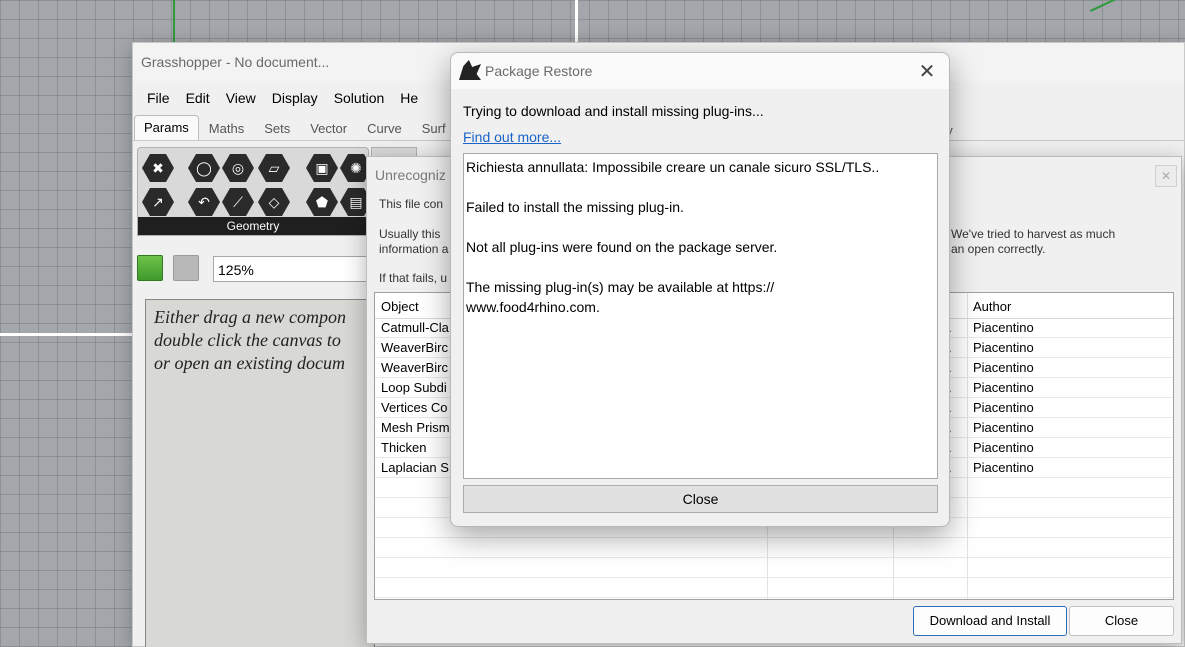  Describe the element at coordinates (186, 268) in the screenshot. I see `save-file-icon` at that location.